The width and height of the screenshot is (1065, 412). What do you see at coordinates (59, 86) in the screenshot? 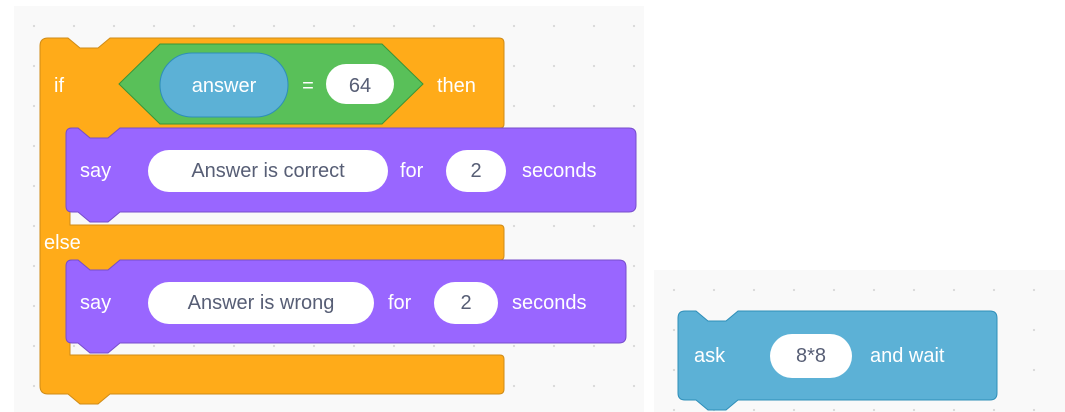
I see `if-label: if` at bounding box center [59, 86].